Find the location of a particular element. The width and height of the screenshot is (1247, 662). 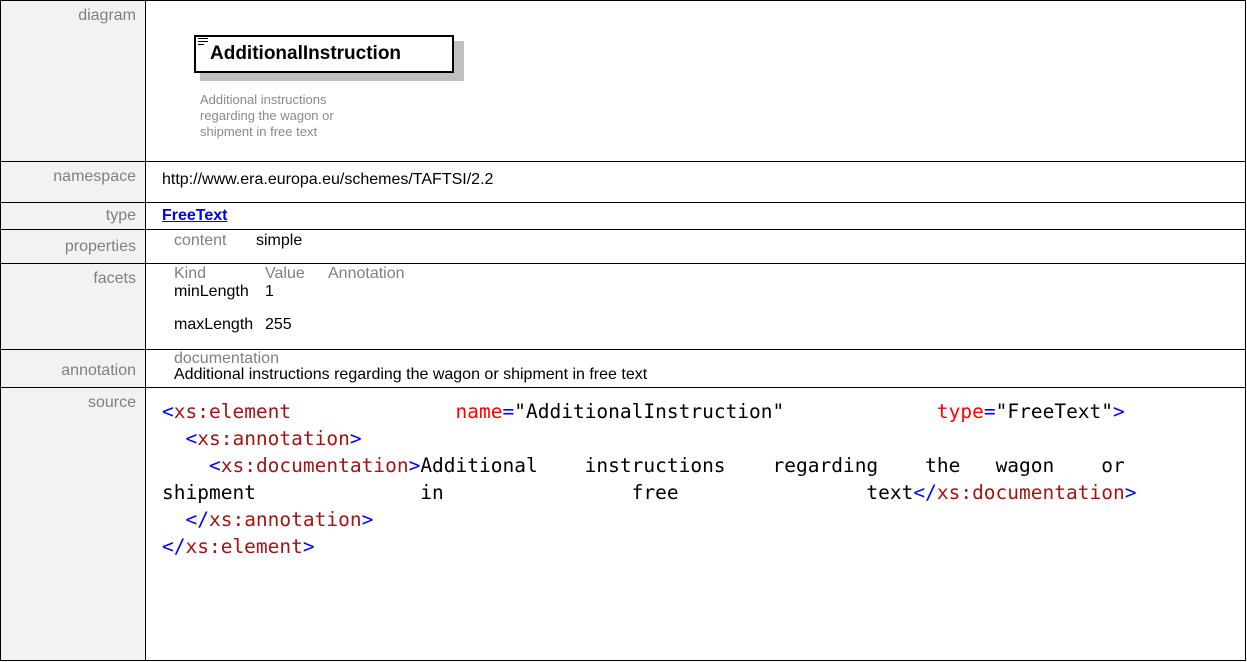

facet-kind: maxLength is located at coordinates (214, 324).